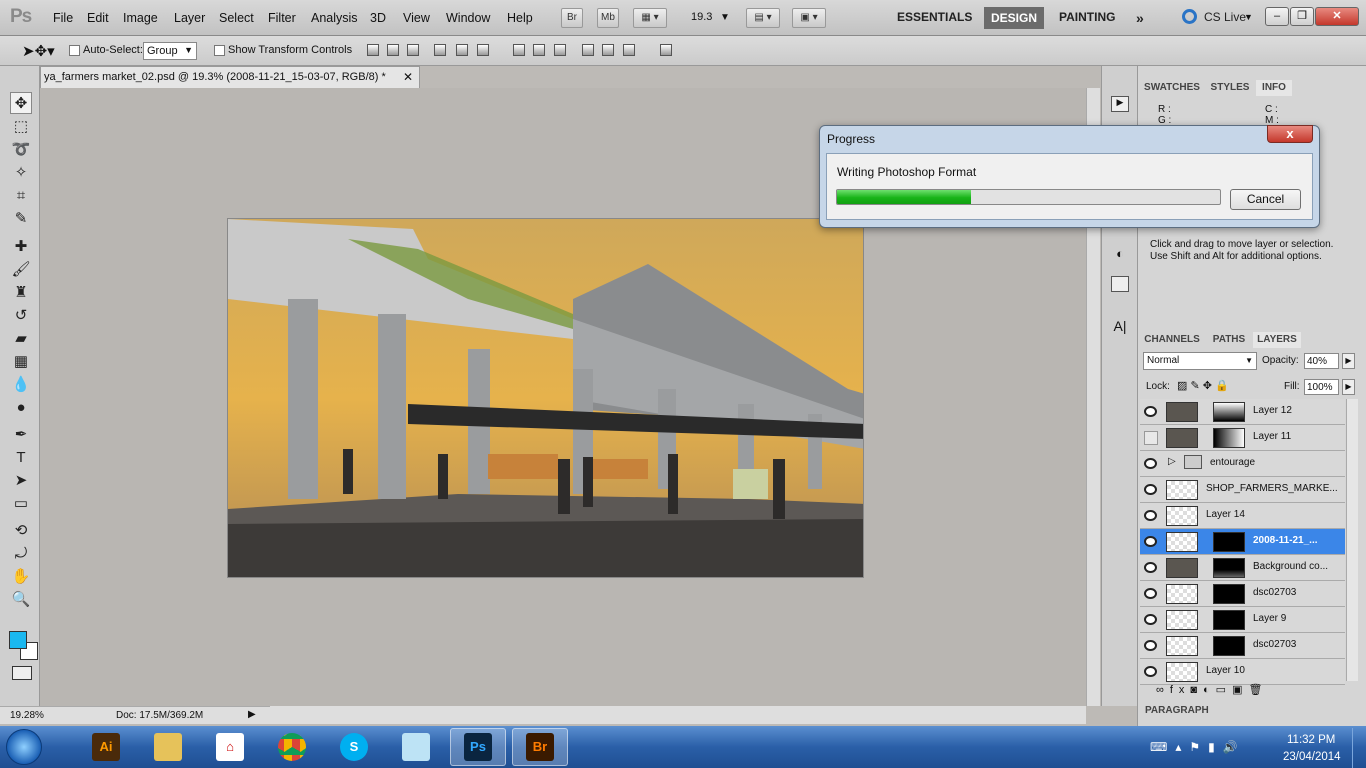 The width and height of the screenshot is (1366, 768). What do you see at coordinates (1120, 254) in the screenshot?
I see `mask-panel-icon: ◐` at bounding box center [1120, 254].